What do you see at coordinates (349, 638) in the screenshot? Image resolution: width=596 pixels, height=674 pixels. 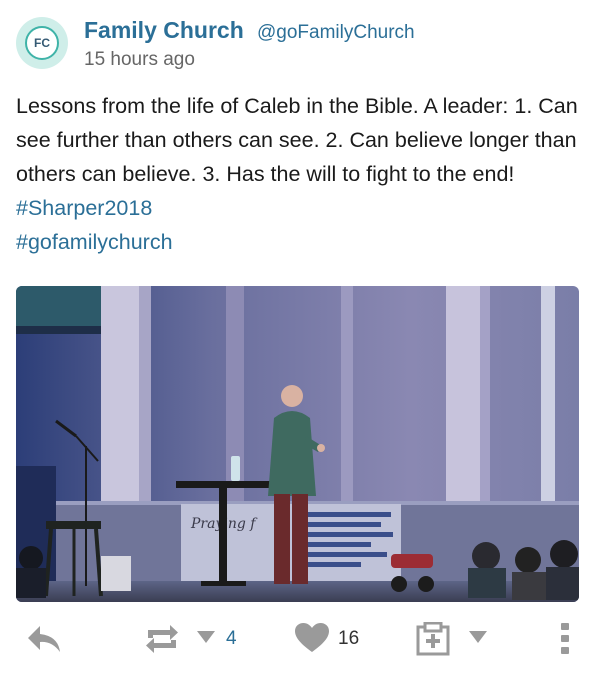 I see `like-count: 16` at bounding box center [349, 638].